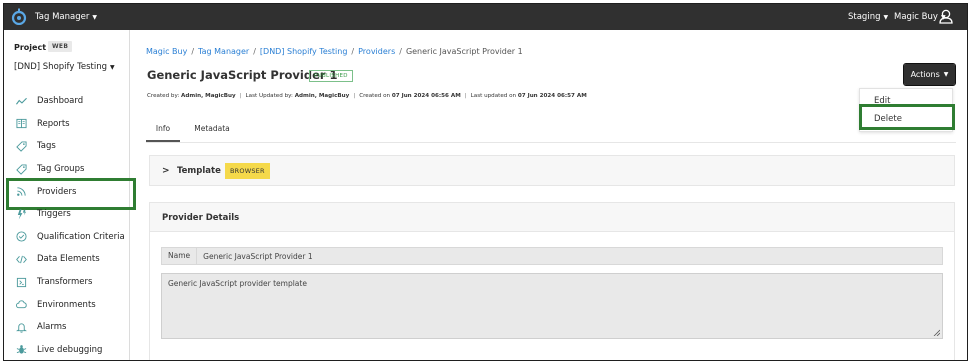 This screenshot has width=970, height=363. I want to click on created-by-label: Created by, so click(162, 96).